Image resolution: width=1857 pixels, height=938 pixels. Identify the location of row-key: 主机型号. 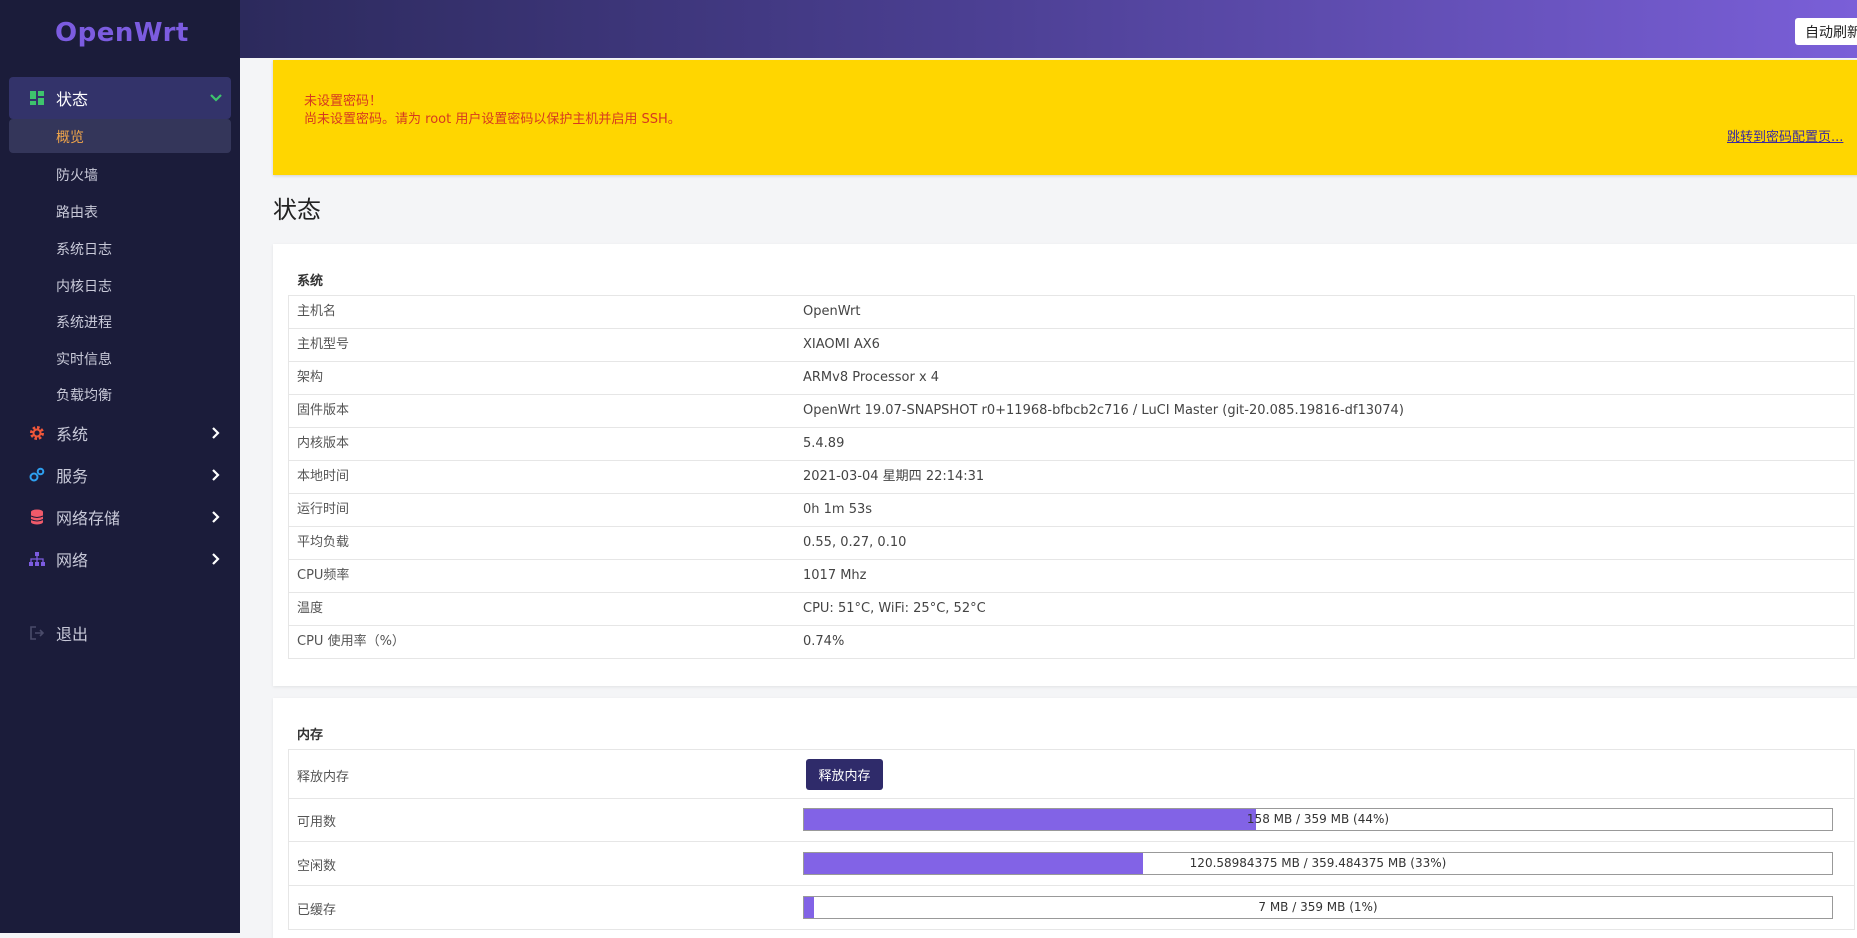
(323, 344).